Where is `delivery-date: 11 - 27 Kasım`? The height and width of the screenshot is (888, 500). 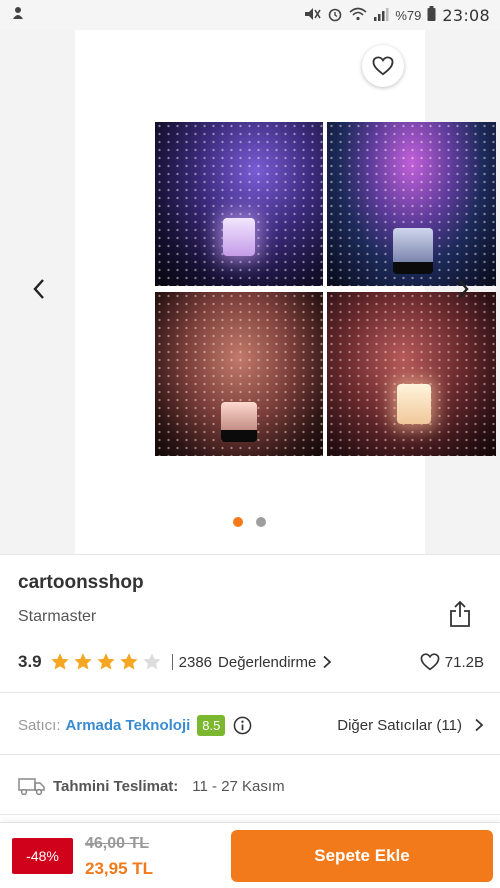 delivery-date: 11 - 27 Kasım is located at coordinates (238, 786).